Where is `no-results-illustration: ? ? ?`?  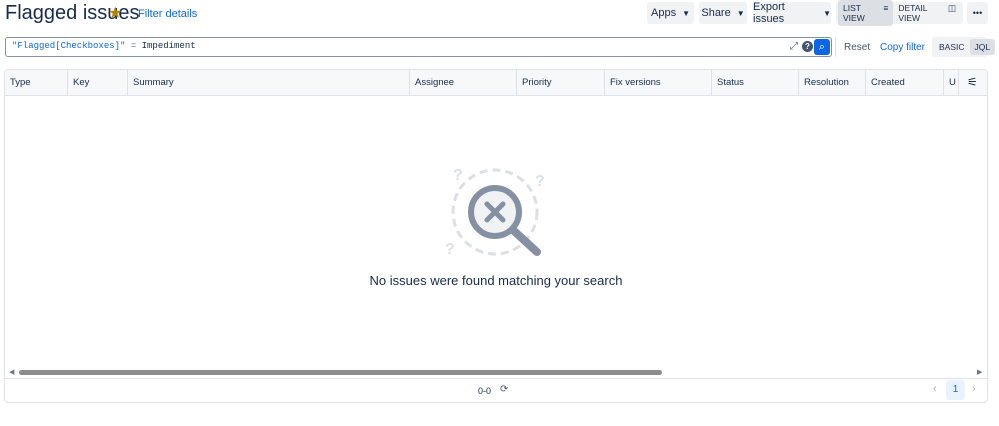
no-results-illustration: ? ? ? is located at coordinates (495, 212).